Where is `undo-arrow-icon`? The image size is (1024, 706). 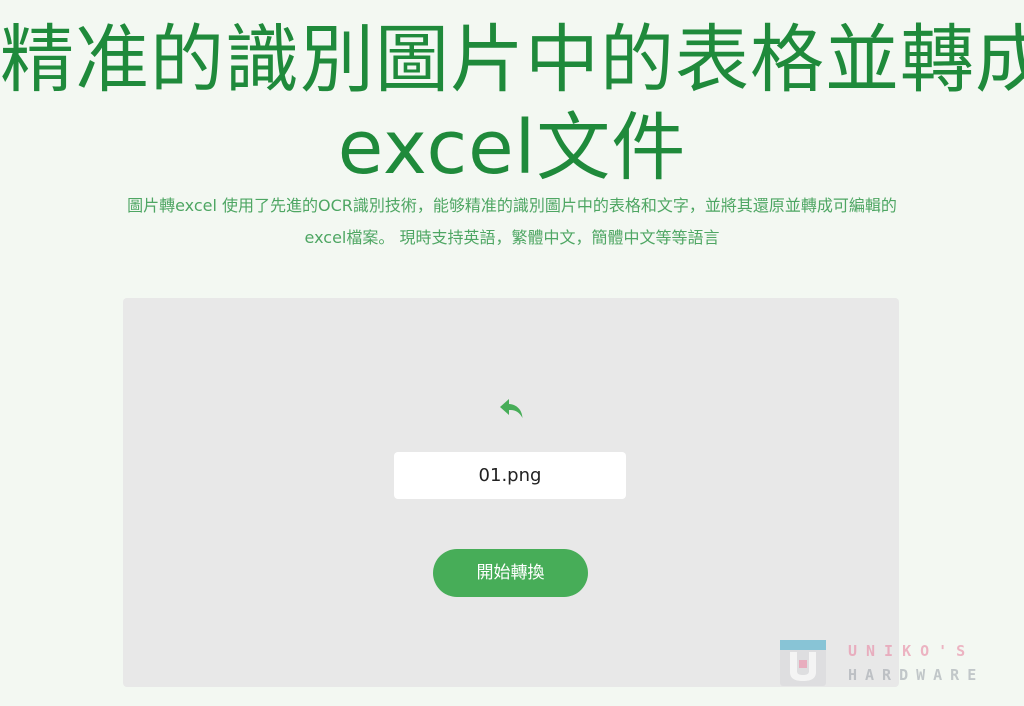 undo-arrow-icon is located at coordinates (512, 409).